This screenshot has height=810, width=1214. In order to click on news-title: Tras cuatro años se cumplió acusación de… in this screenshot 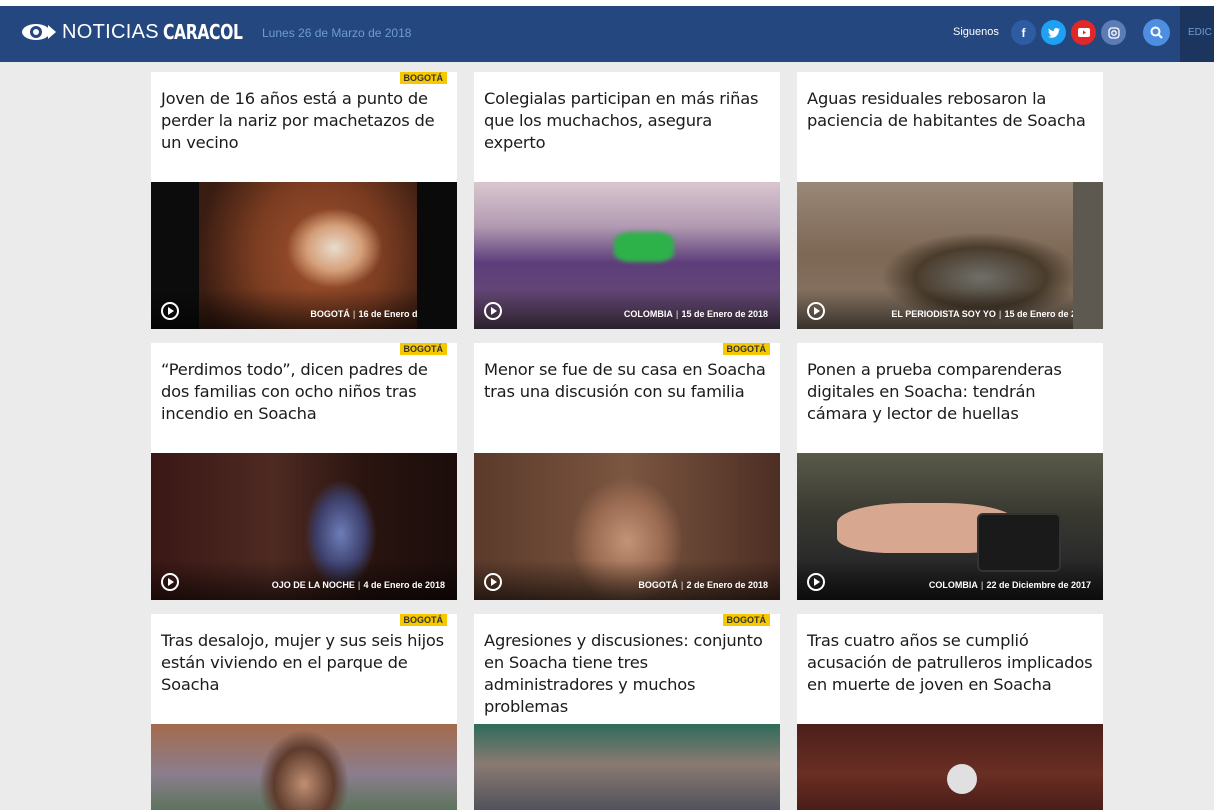, I will do `click(950, 663)`.